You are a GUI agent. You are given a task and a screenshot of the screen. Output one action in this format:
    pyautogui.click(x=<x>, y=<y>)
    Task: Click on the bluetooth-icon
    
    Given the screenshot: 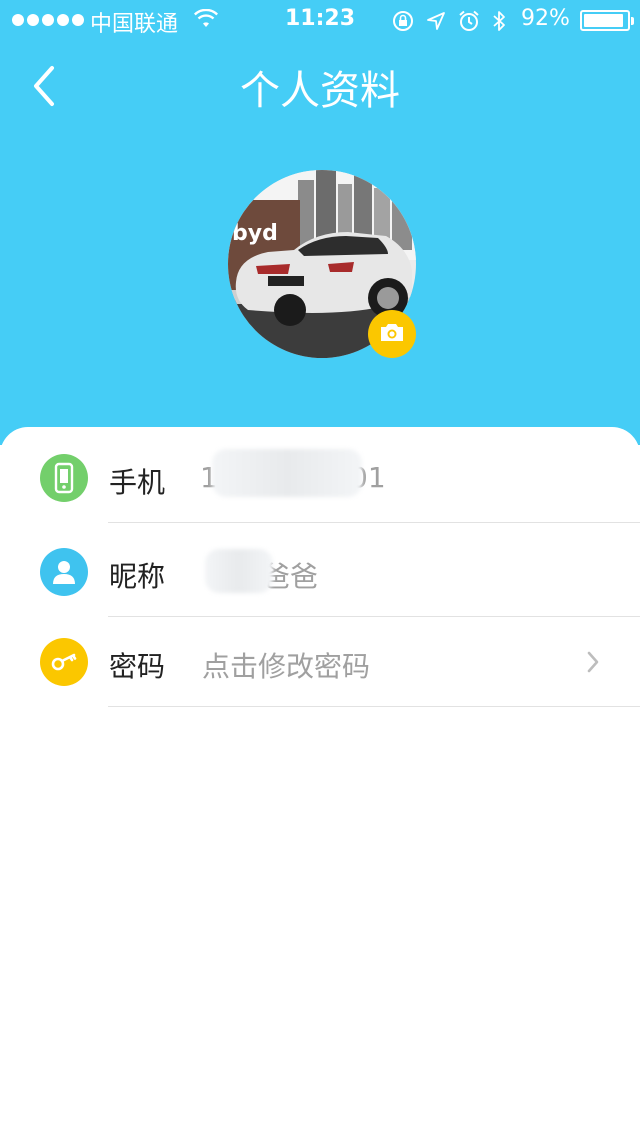 What is the action you would take?
    pyautogui.click(x=499, y=24)
    